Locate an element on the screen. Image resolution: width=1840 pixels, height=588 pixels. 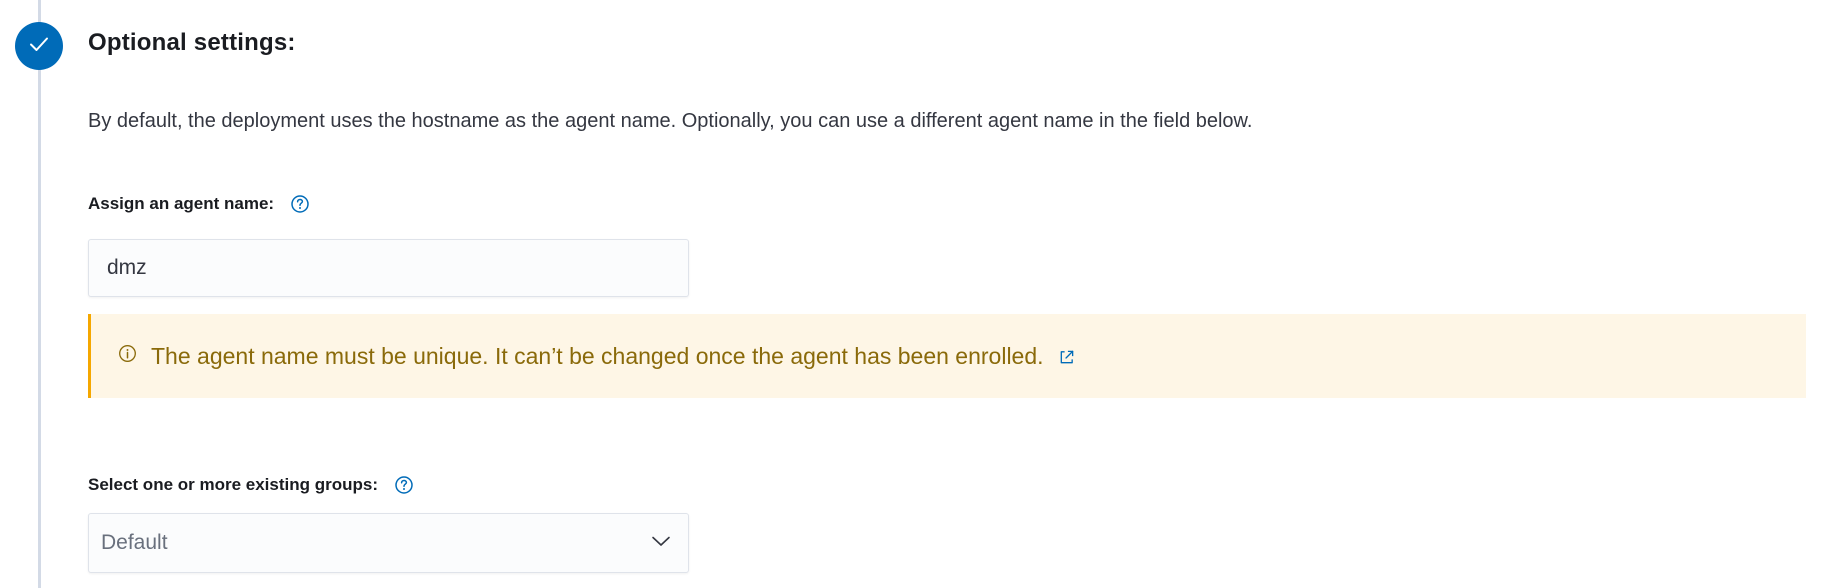
checkmark-icon is located at coordinates (39, 46).